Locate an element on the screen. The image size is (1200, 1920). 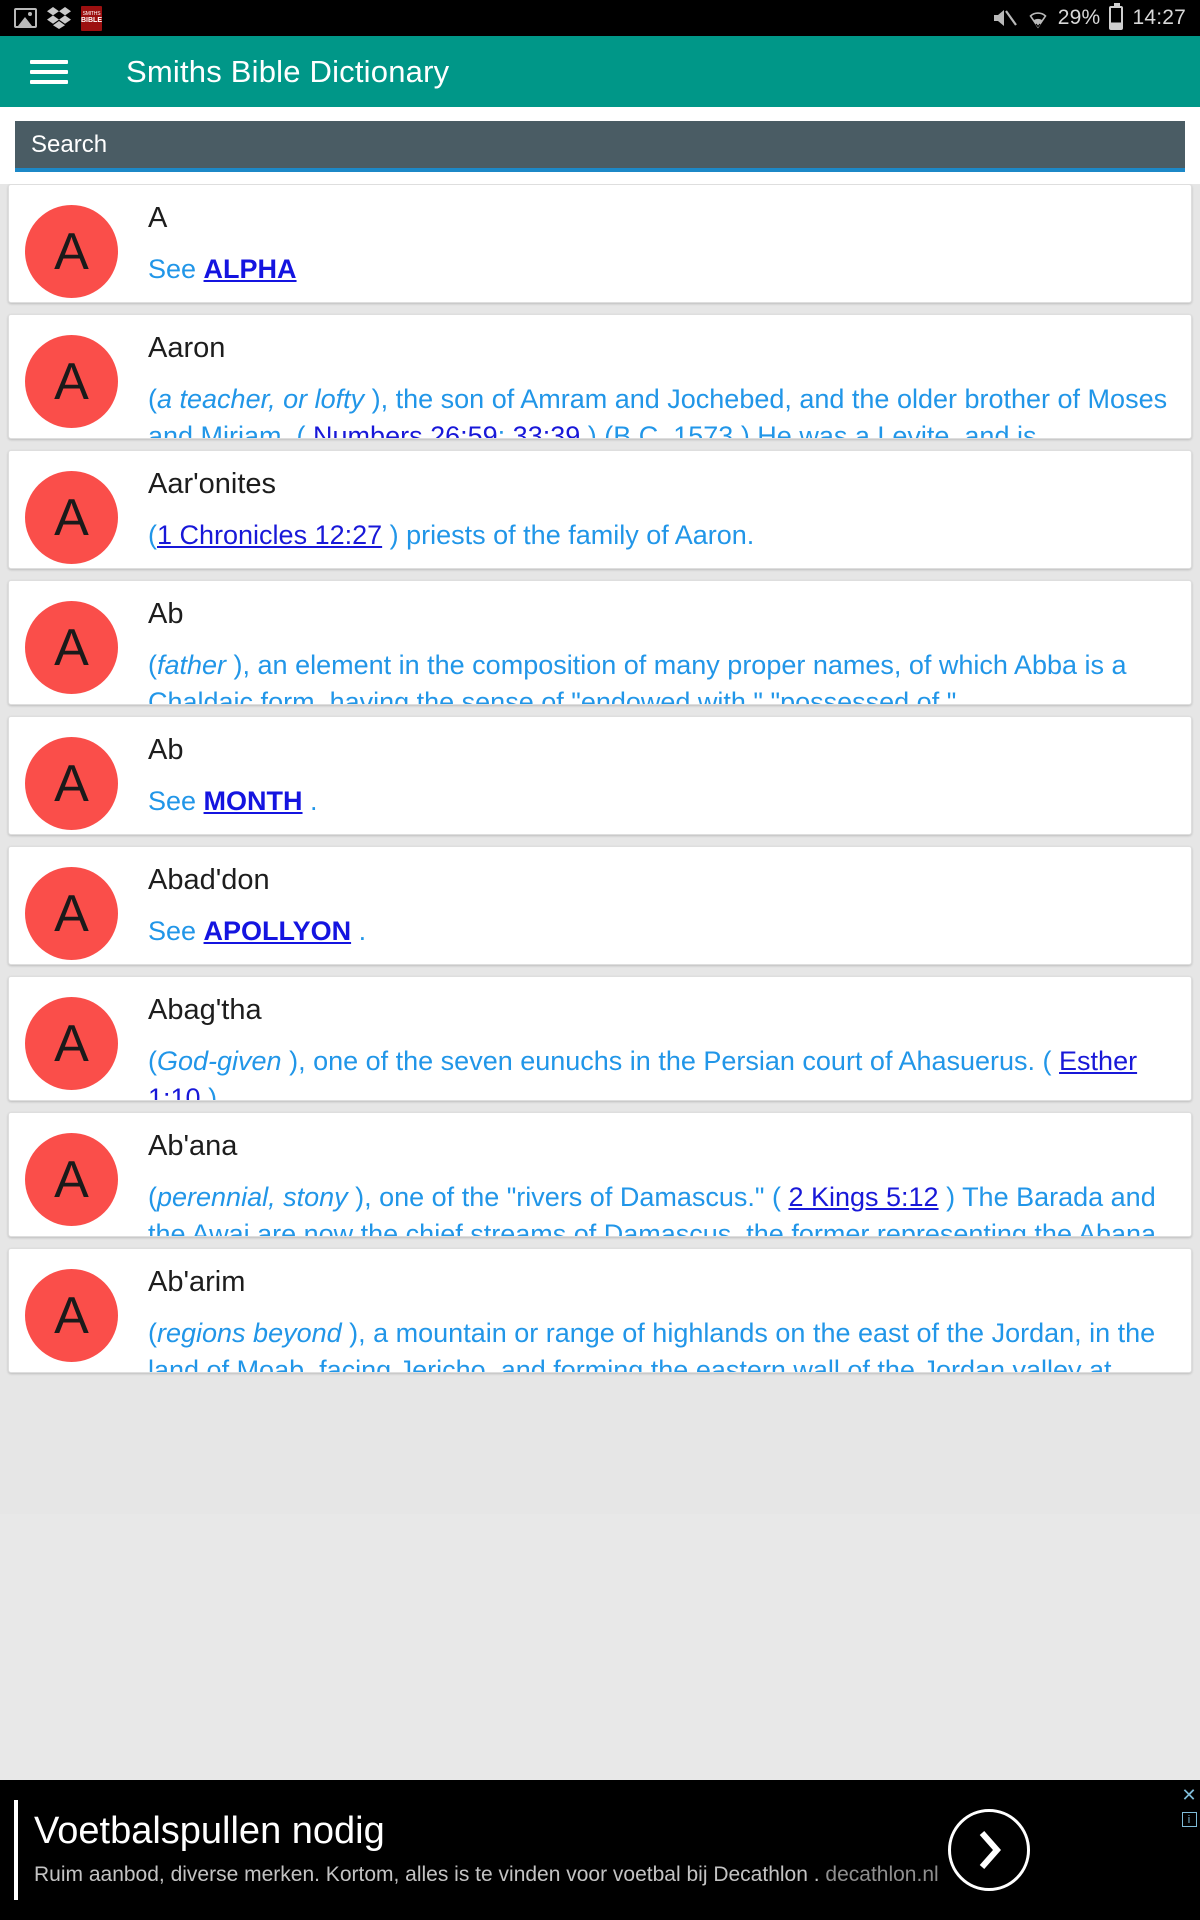
status-bar: SMITHS BIBLE 29% 14:27 is located at coordinates (600, 18).